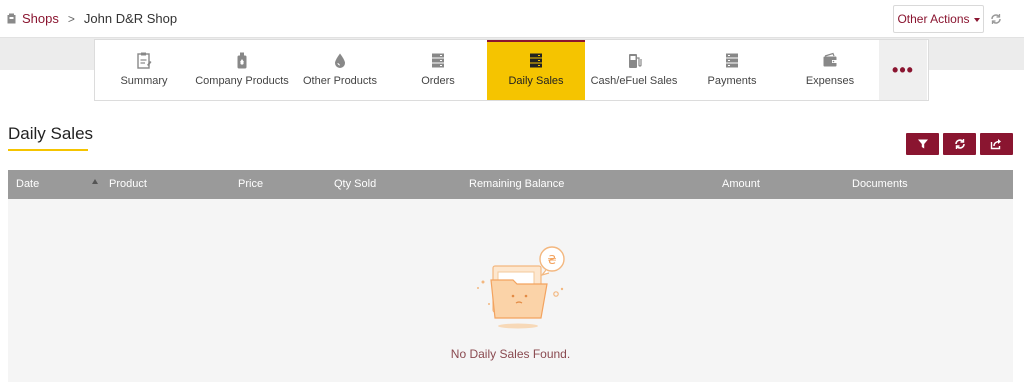 This screenshot has height=382, width=1024. What do you see at coordinates (732, 60) in the screenshot?
I see `payments-icon` at bounding box center [732, 60].